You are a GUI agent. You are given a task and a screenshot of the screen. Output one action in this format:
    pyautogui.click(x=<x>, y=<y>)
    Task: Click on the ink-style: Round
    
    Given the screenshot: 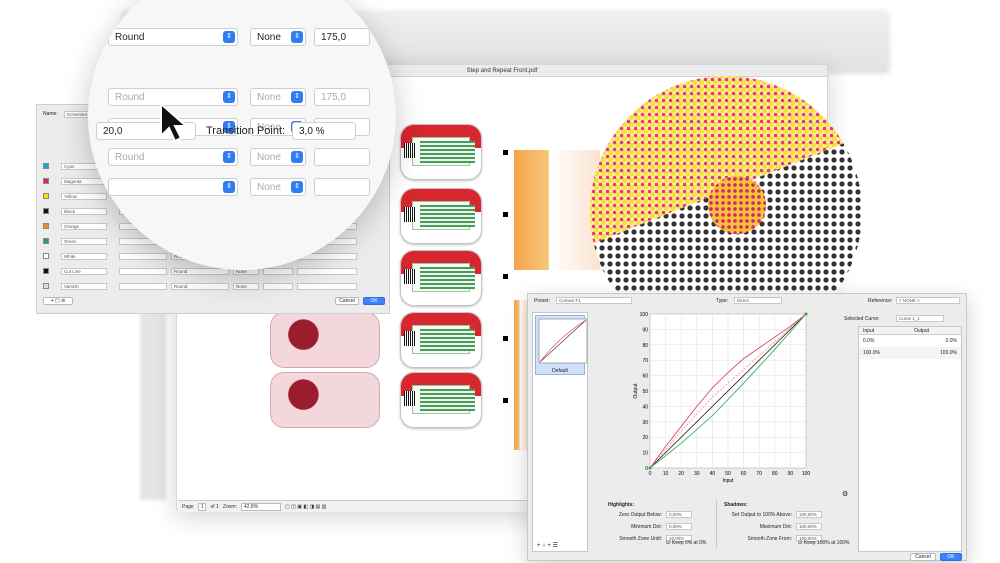 What is the action you would take?
    pyautogui.click(x=200, y=286)
    